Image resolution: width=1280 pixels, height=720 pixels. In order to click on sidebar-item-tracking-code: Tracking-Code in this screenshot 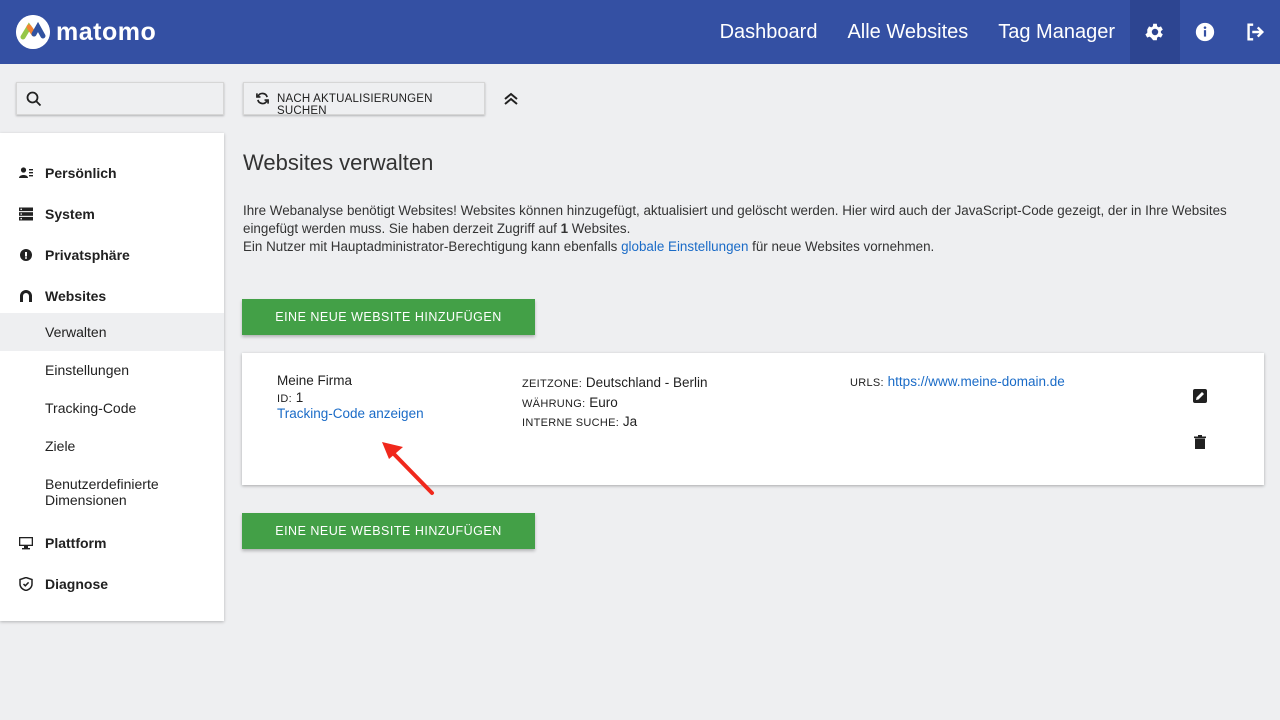, I will do `click(112, 408)`.